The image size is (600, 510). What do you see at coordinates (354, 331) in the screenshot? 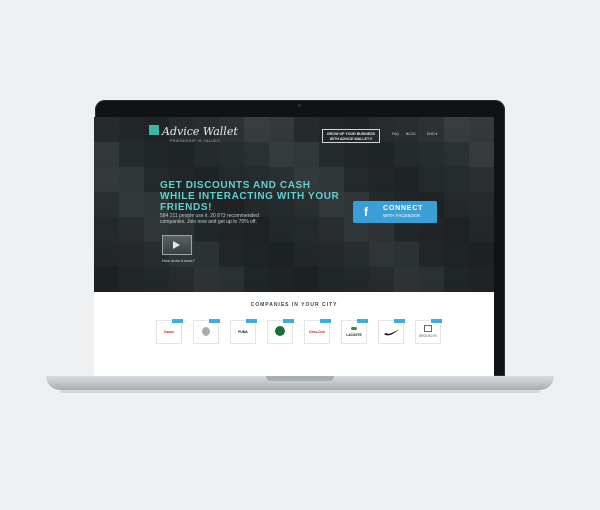
I see `company-logo-lacoste: LACOSTE` at bounding box center [354, 331].